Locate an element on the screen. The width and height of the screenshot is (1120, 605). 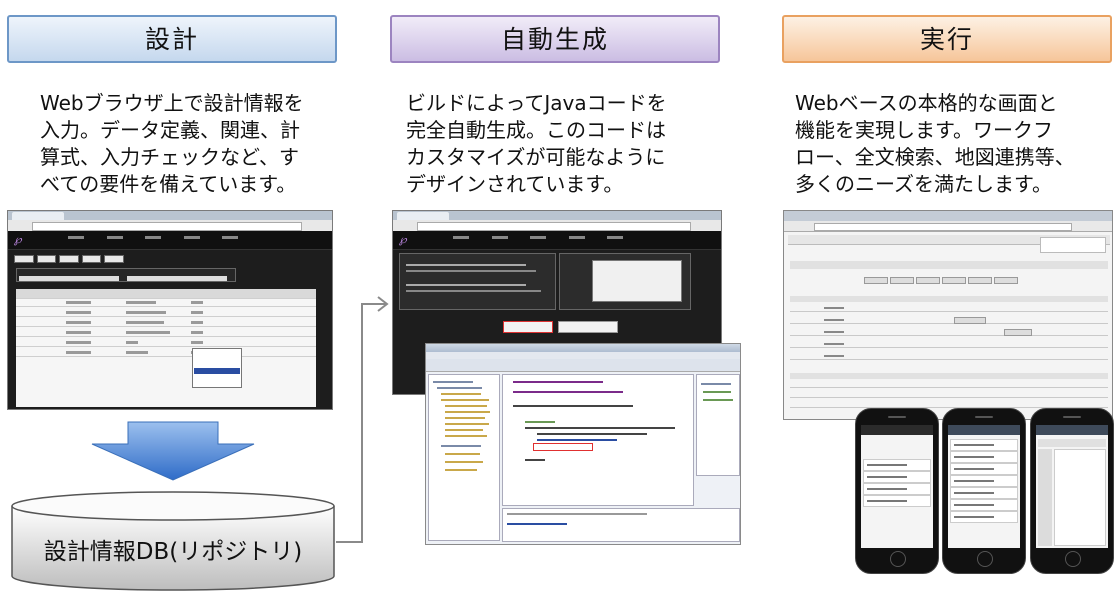
generate-desc-line: デザインされています。 is located at coordinates (515, 184).